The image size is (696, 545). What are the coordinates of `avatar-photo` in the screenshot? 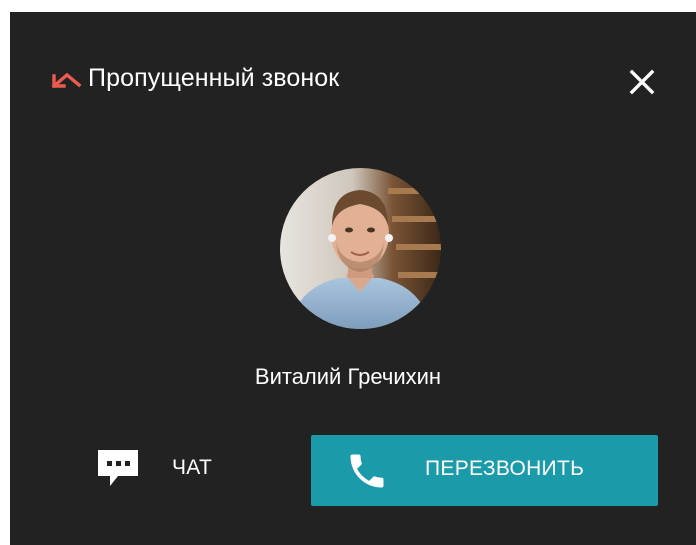 It's located at (360, 248).